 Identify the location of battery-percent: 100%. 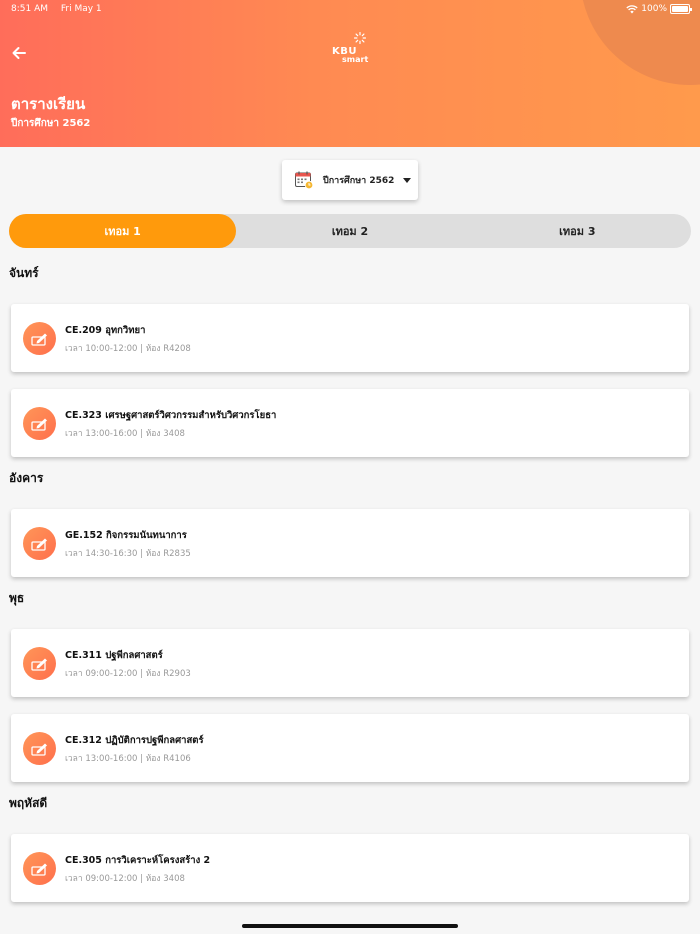
(654, 9).